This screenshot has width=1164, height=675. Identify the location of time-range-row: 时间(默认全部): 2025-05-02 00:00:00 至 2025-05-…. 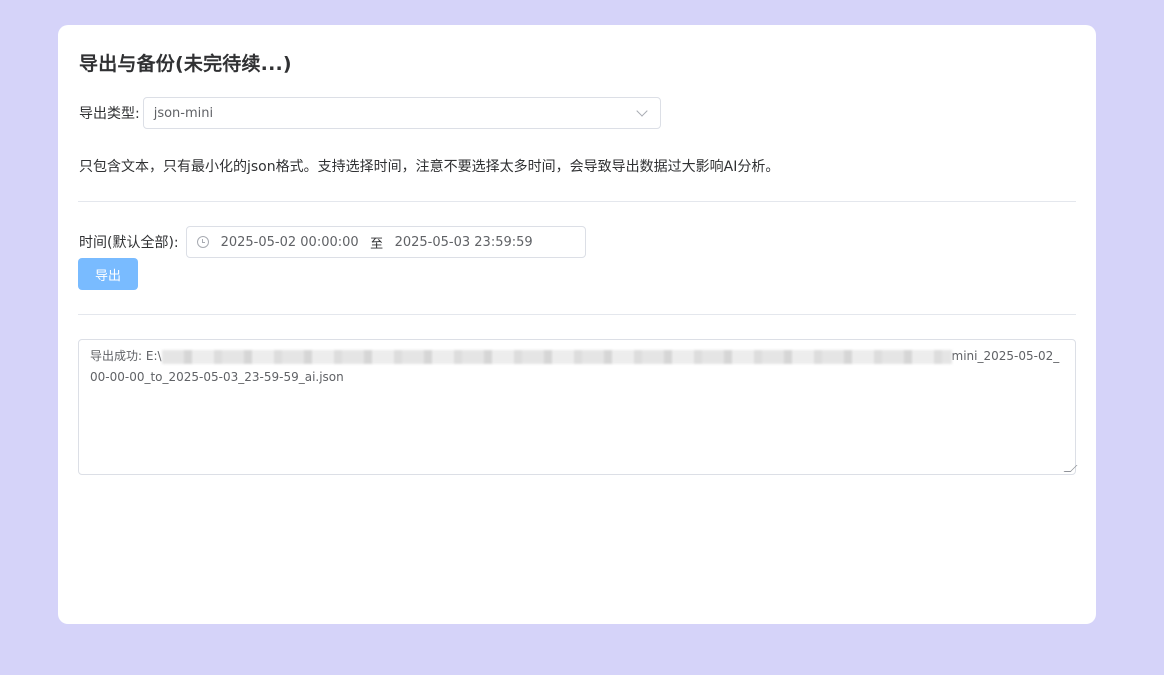
(332, 242).